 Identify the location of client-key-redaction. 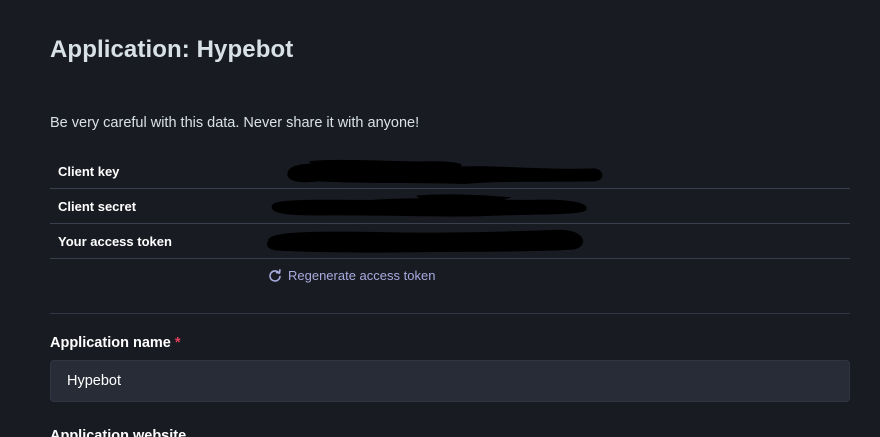
(445, 171).